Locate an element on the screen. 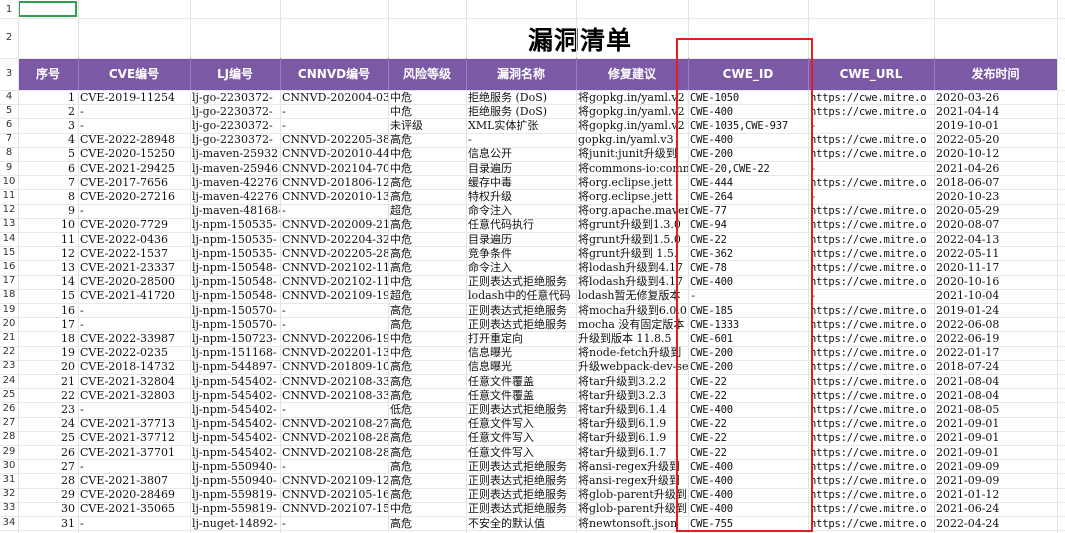  table-cell: lodash暂无修复版本 is located at coordinates (633, 296).